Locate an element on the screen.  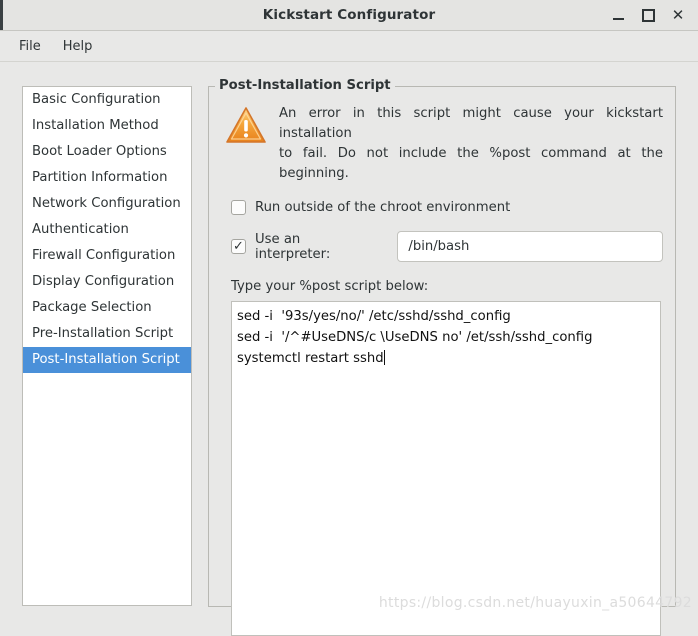
script-line-3: systemctl restart sshd is located at coordinates (446, 358).